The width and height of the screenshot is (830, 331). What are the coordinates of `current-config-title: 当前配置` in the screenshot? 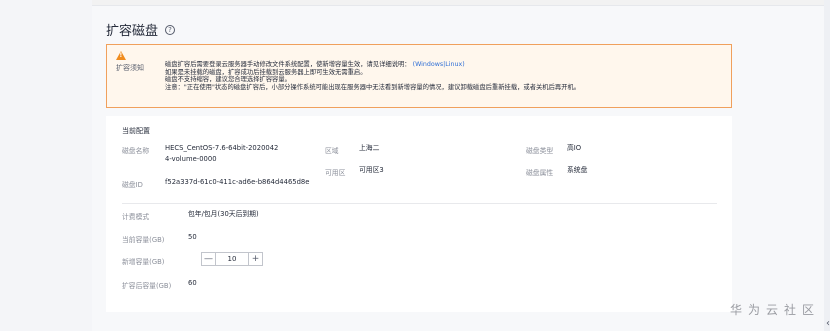 It's located at (136, 131).